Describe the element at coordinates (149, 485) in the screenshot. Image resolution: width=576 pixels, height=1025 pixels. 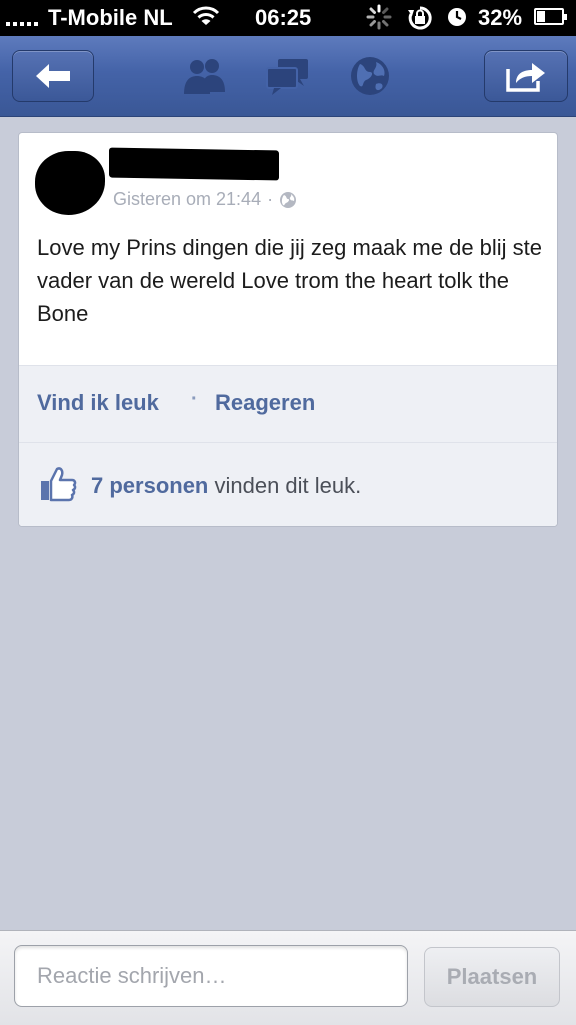
I see `likes-count-link: 7 personen` at that location.